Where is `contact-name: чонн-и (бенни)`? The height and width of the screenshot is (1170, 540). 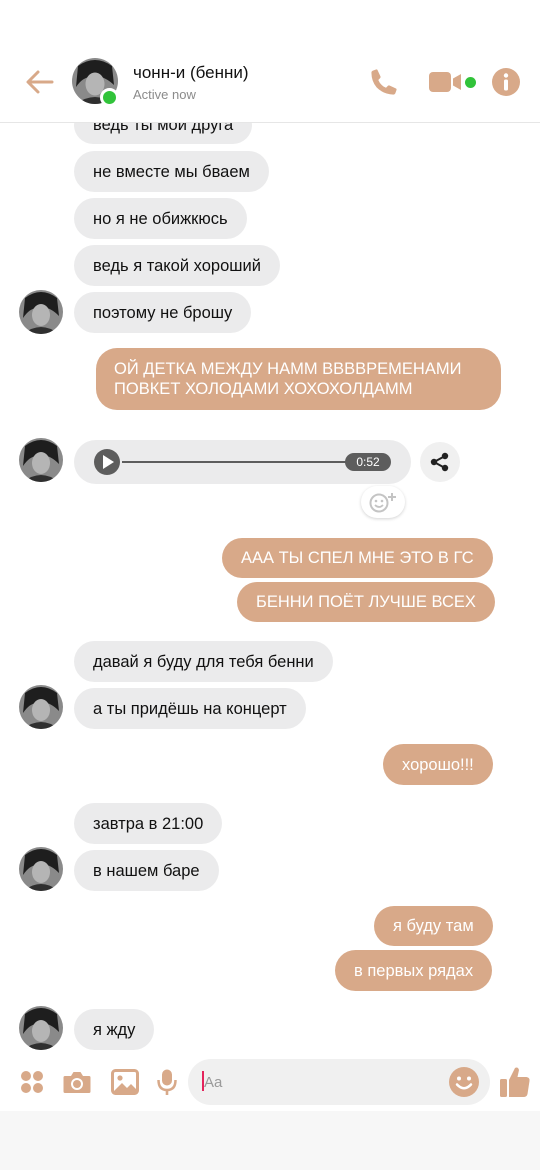 contact-name: чонн-и (бенни) is located at coordinates (191, 73).